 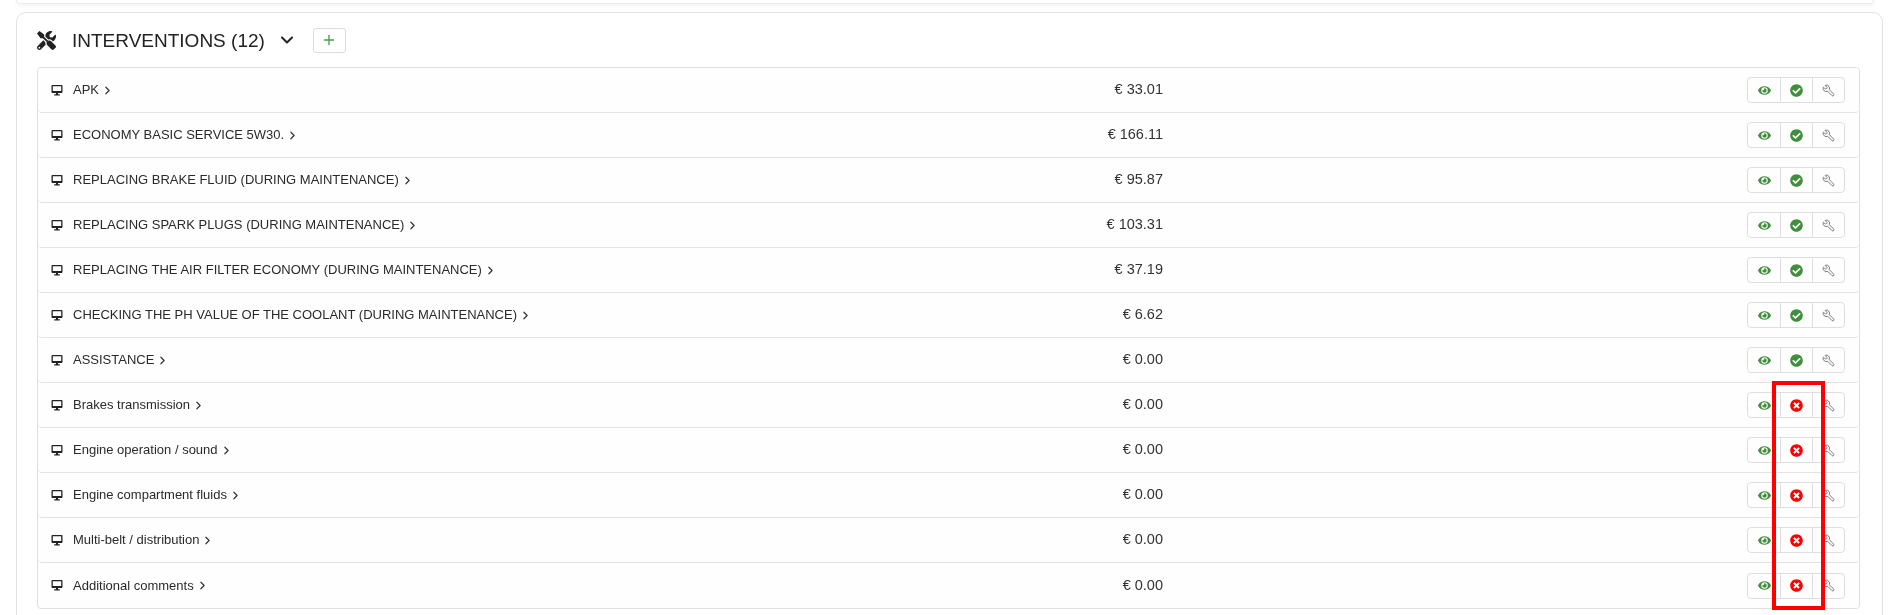 What do you see at coordinates (1142, 315) in the screenshot?
I see `price-text: € 6.62` at bounding box center [1142, 315].